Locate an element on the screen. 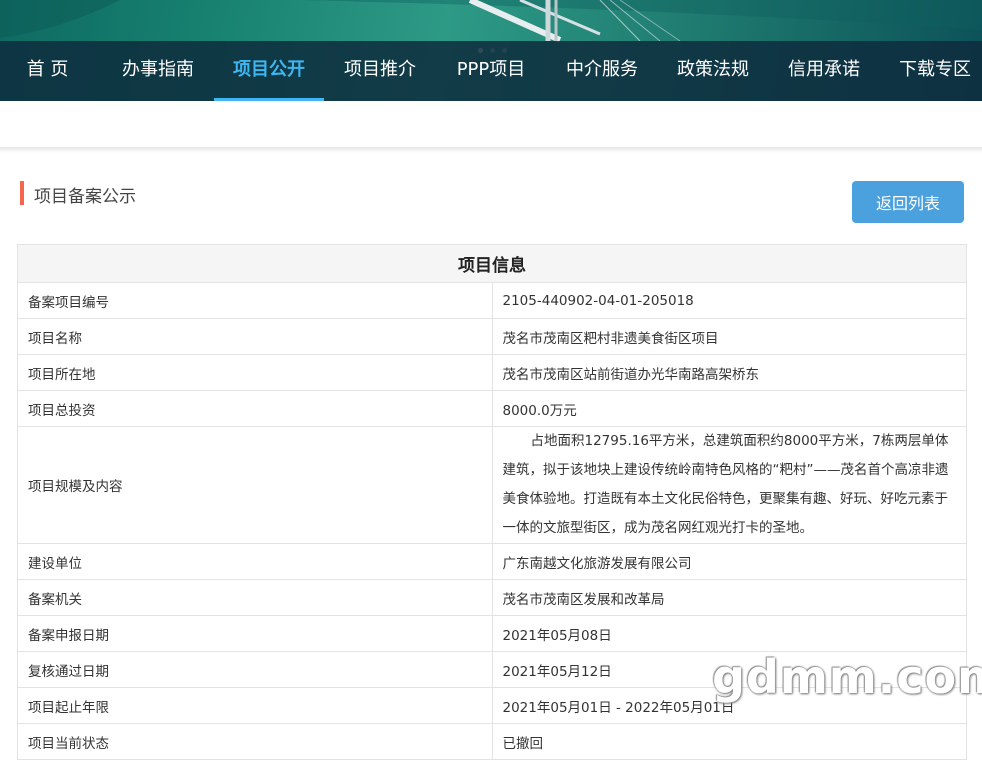 This screenshot has height=760, width=982. nav-item-download: 下载专区 is located at coordinates (931, 71).